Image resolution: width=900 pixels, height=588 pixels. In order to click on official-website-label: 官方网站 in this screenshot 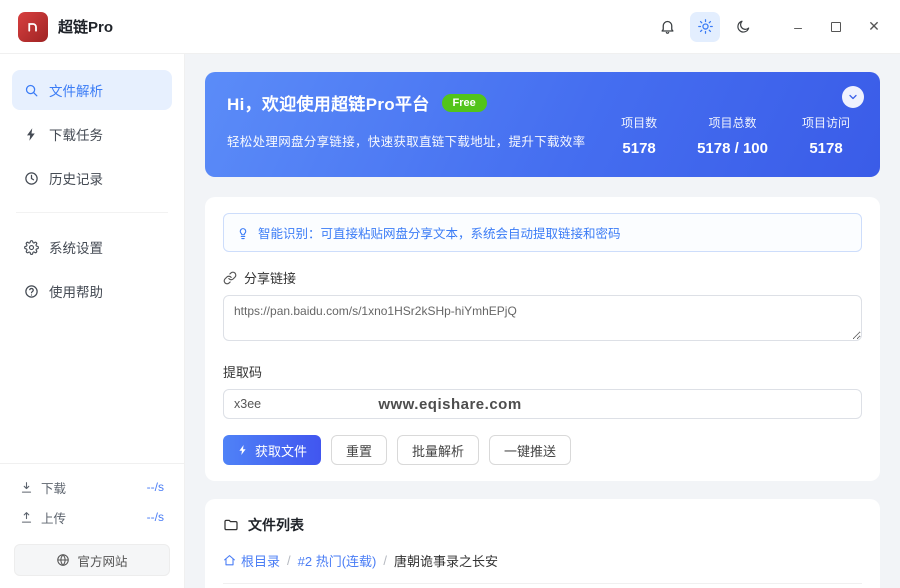, I will do `click(102, 561)`.